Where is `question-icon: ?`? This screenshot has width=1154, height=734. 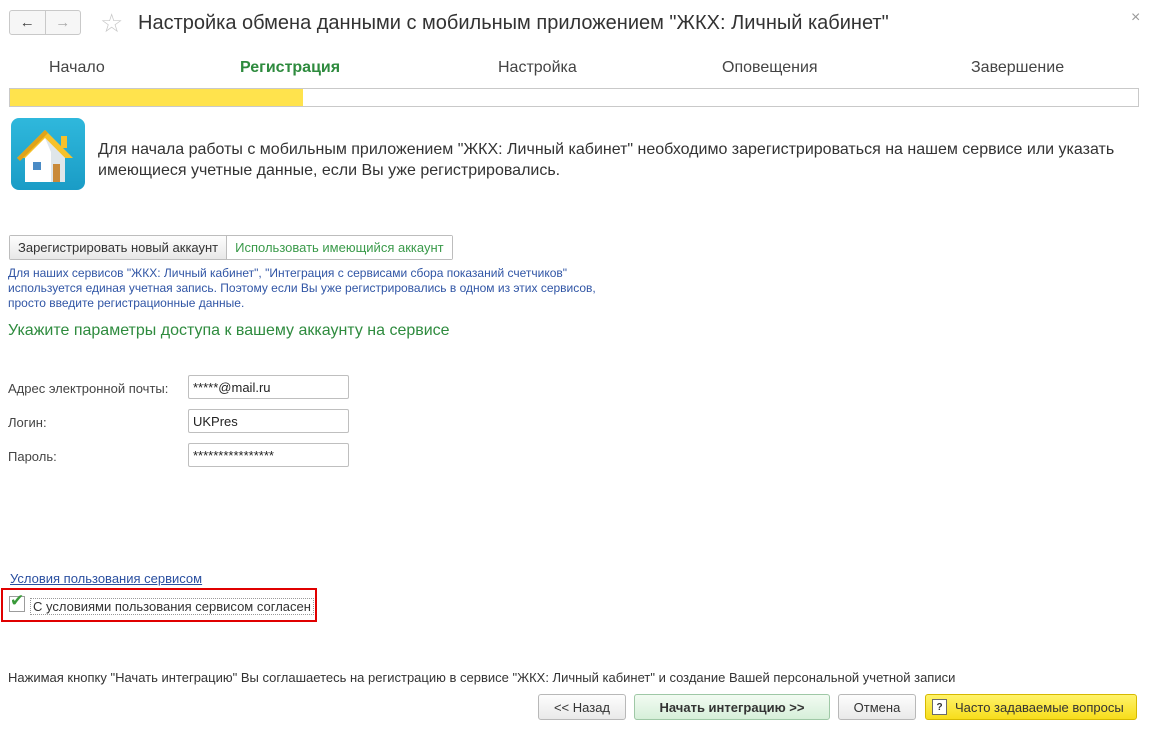
question-icon: ? is located at coordinates (939, 707).